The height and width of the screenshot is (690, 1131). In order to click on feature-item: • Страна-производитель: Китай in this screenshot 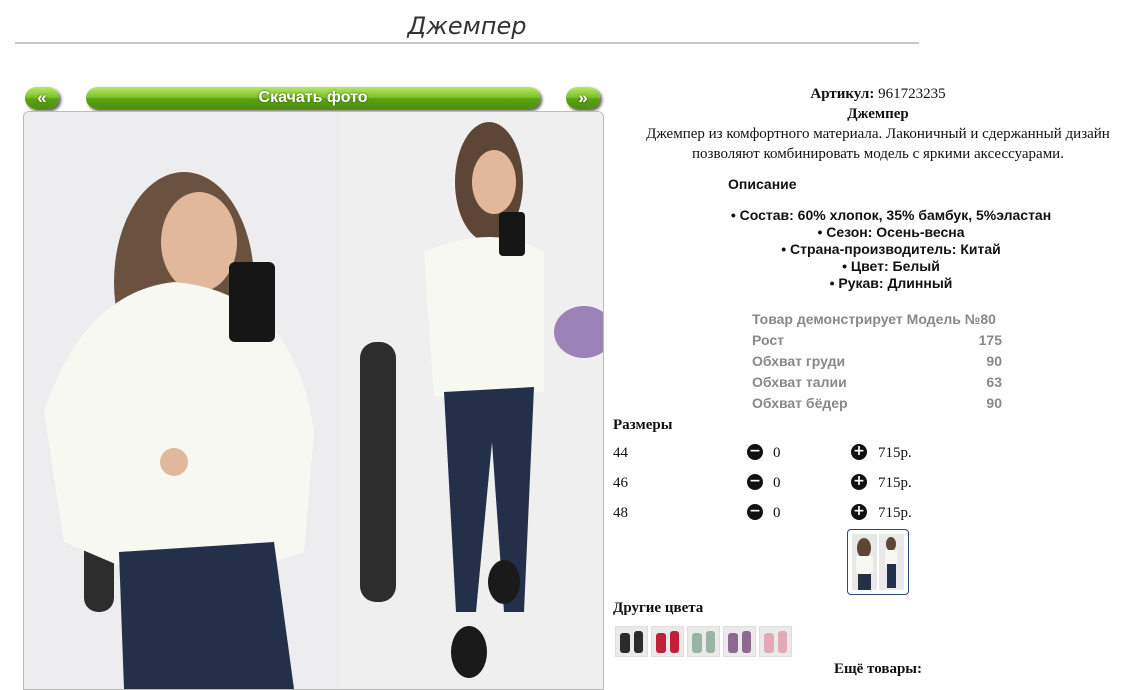, I will do `click(891, 249)`.